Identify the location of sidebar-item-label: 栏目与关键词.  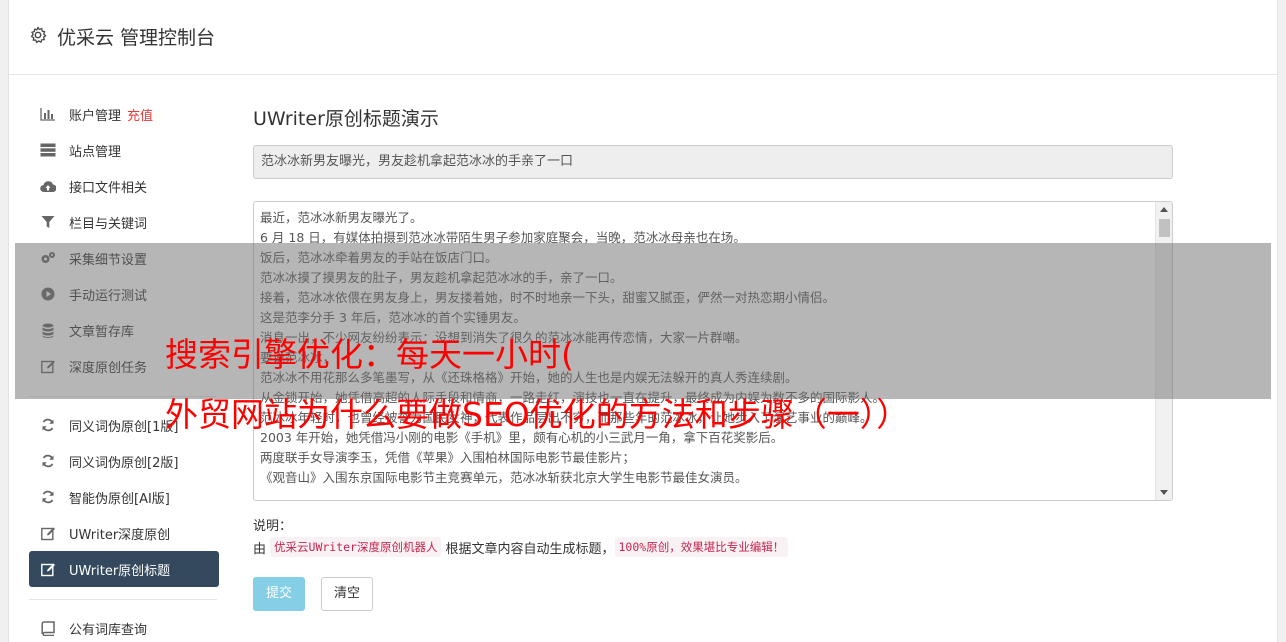
(108, 224).